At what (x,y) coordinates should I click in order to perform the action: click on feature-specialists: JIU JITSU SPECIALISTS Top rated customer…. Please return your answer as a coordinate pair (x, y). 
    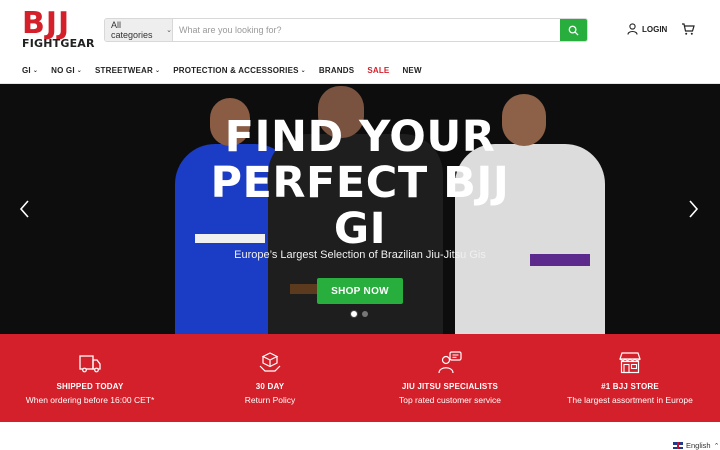
    Looking at the image, I should click on (450, 378).